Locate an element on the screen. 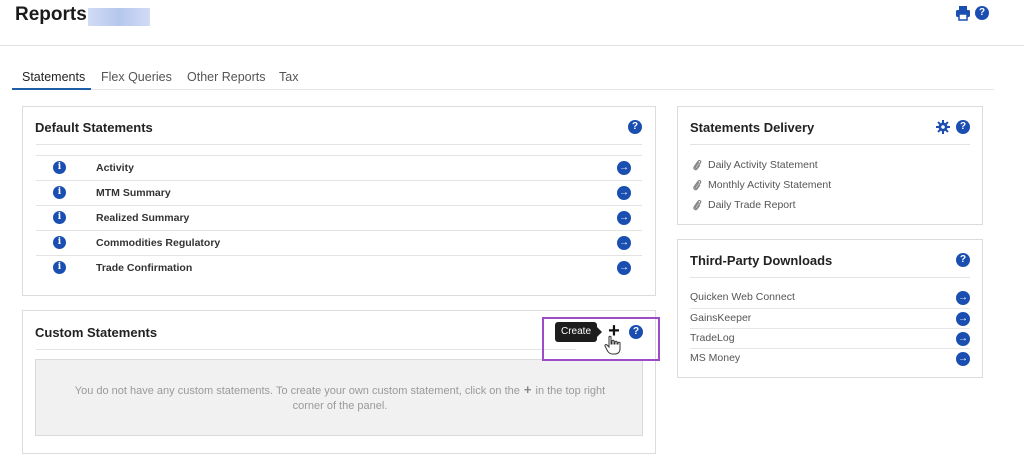 This screenshot has height=472, width=1024. custom-statements-title: Custom Statements is located at coordinates (96, 332).